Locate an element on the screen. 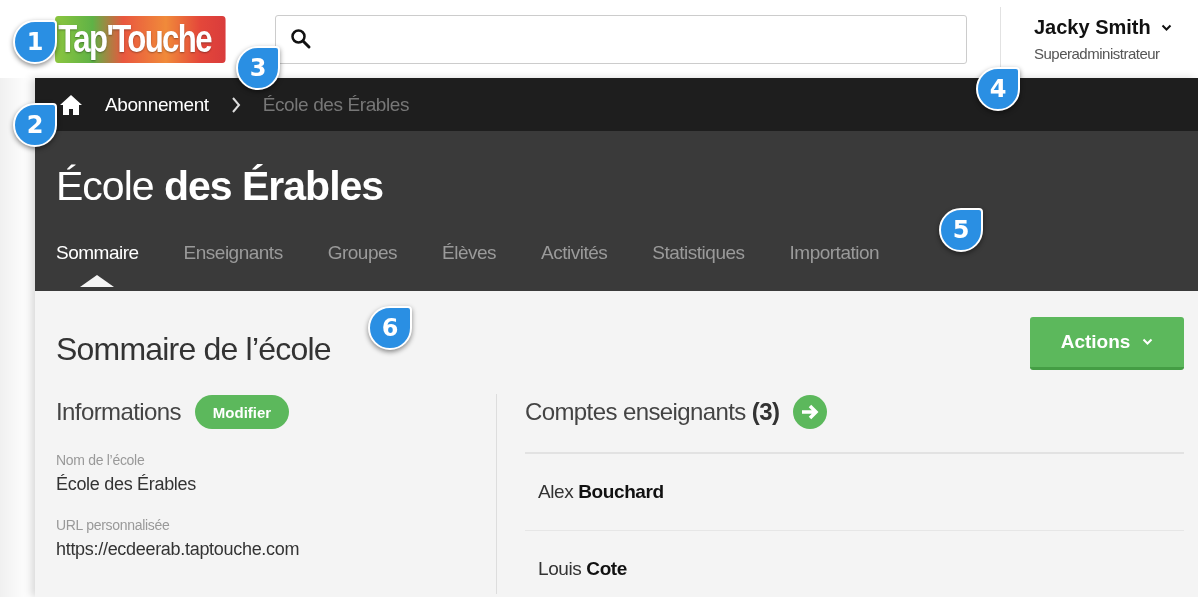  chevron-right-icon is located at coordinates (235, 104).